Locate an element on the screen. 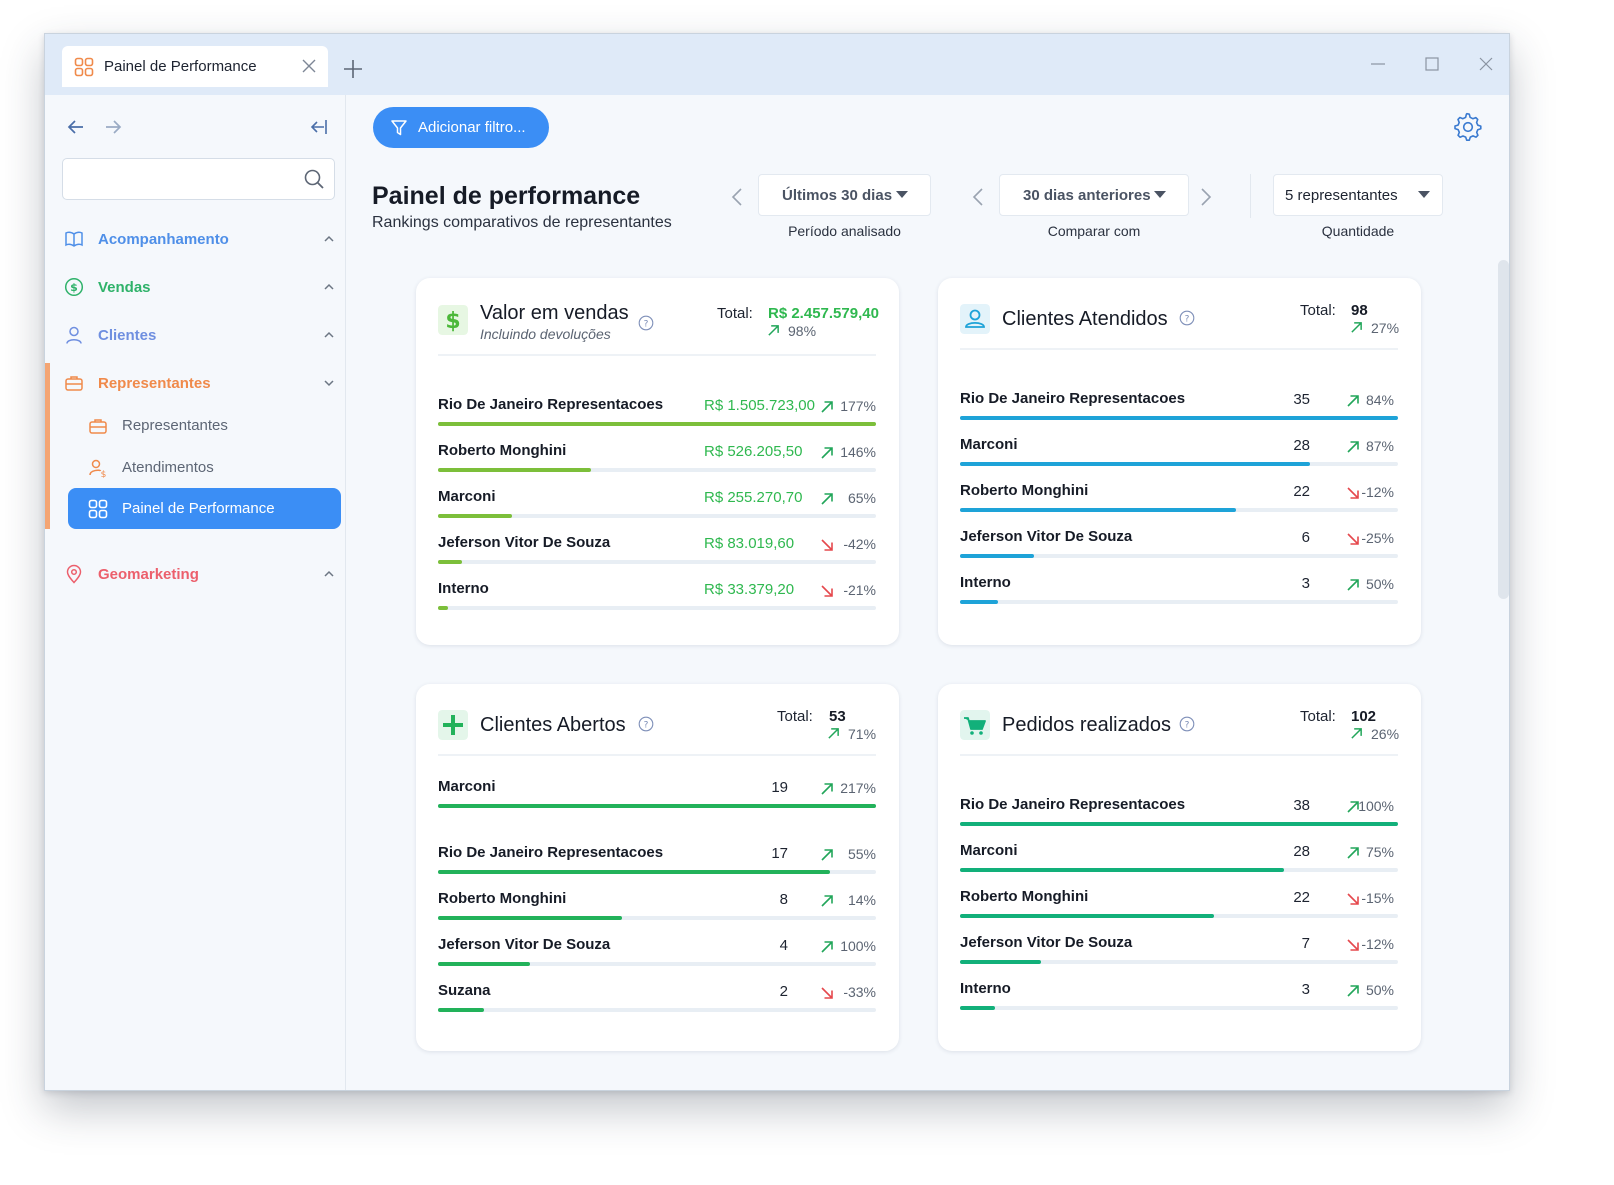 The width and height of the screenshot is (1614, 1185). sidebar-item-label: Representantes is located at coordinates (154, 383).